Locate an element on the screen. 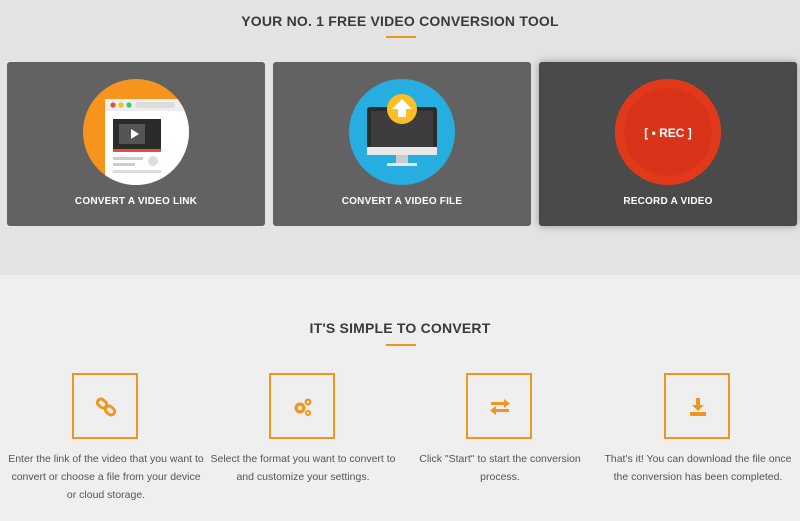 This screenshot has height=521, width=800. swap-arrows-icon is located at coordinates (500, 407).